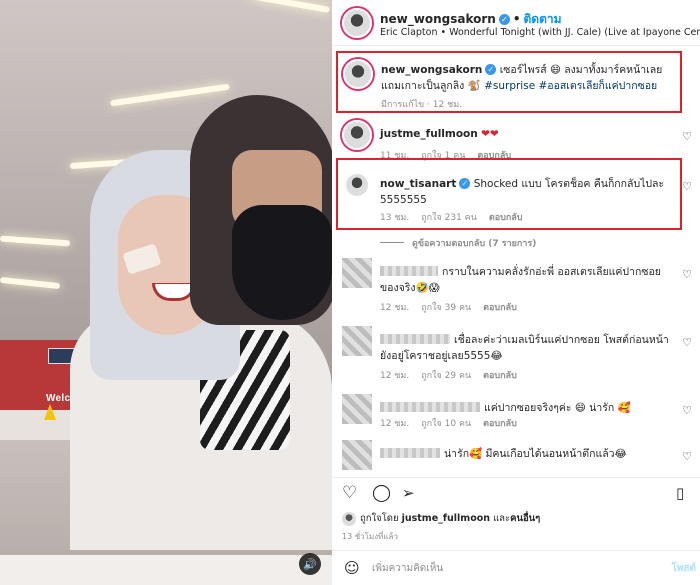  What do you see at coordinates (446, 376) in the screenshot?
I see `comment-likes: ถูกใจ 29 คน` at bounding box center [446, 376].